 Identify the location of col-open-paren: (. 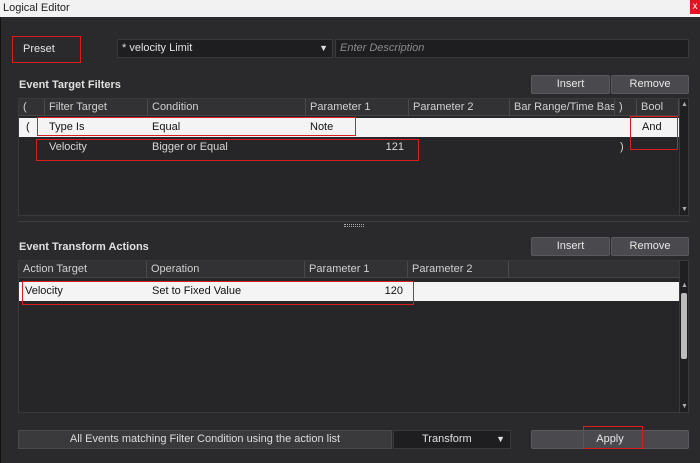
(32, 107).